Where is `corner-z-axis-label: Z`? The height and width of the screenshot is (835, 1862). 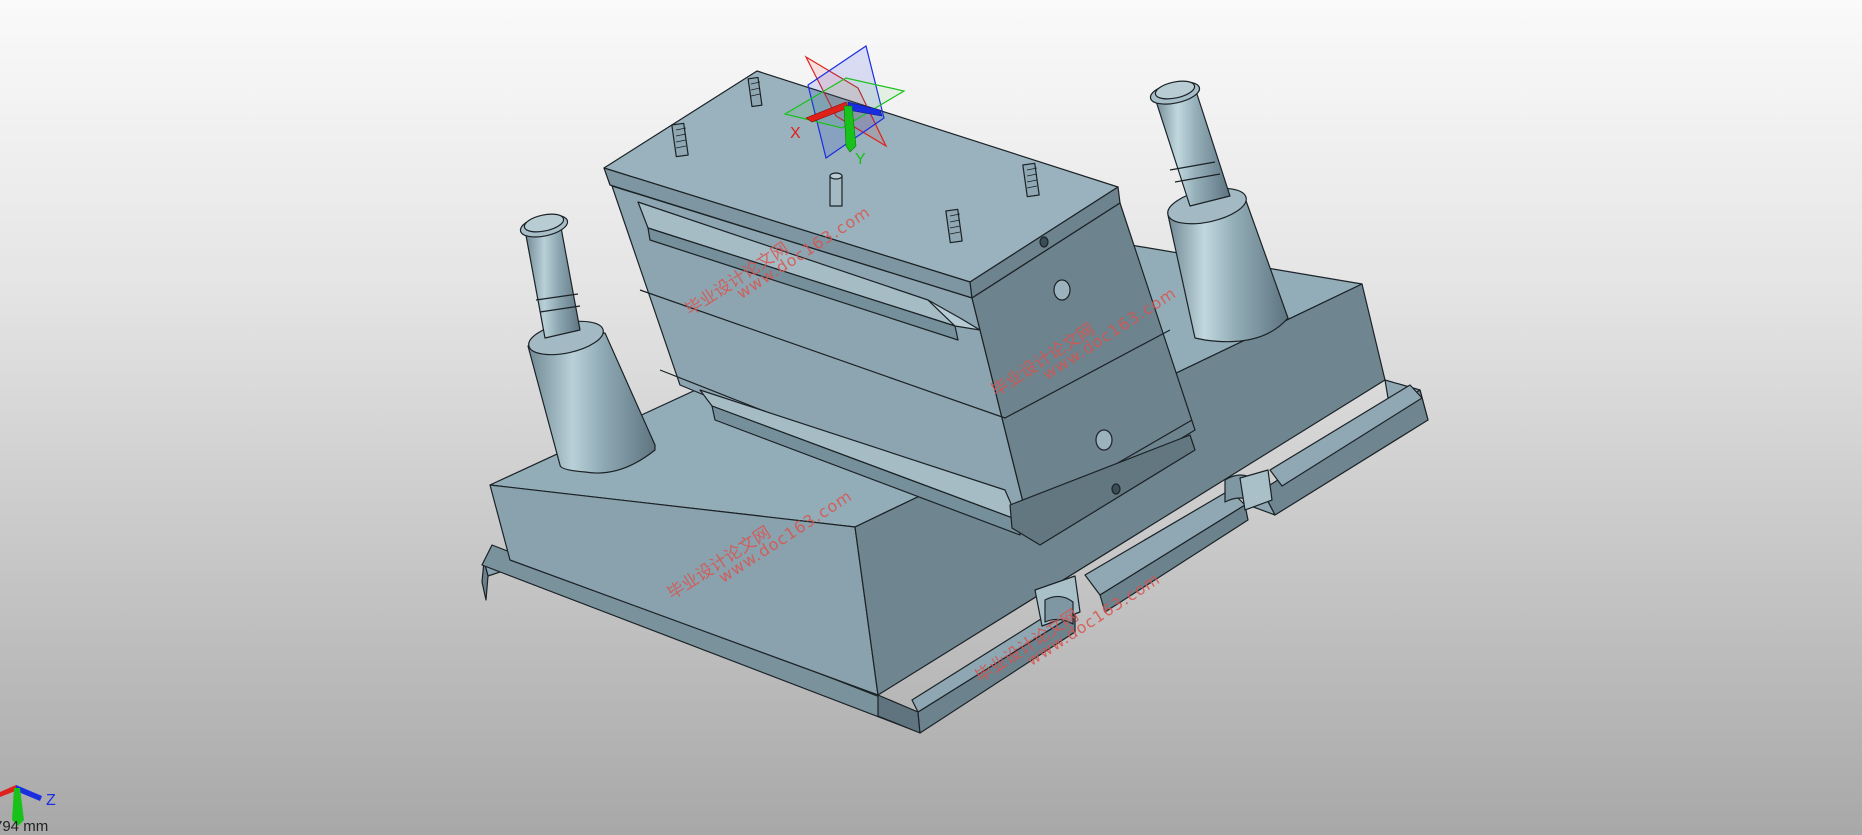 corner-z-axis-label: Z is located at coordinates (51, 800).